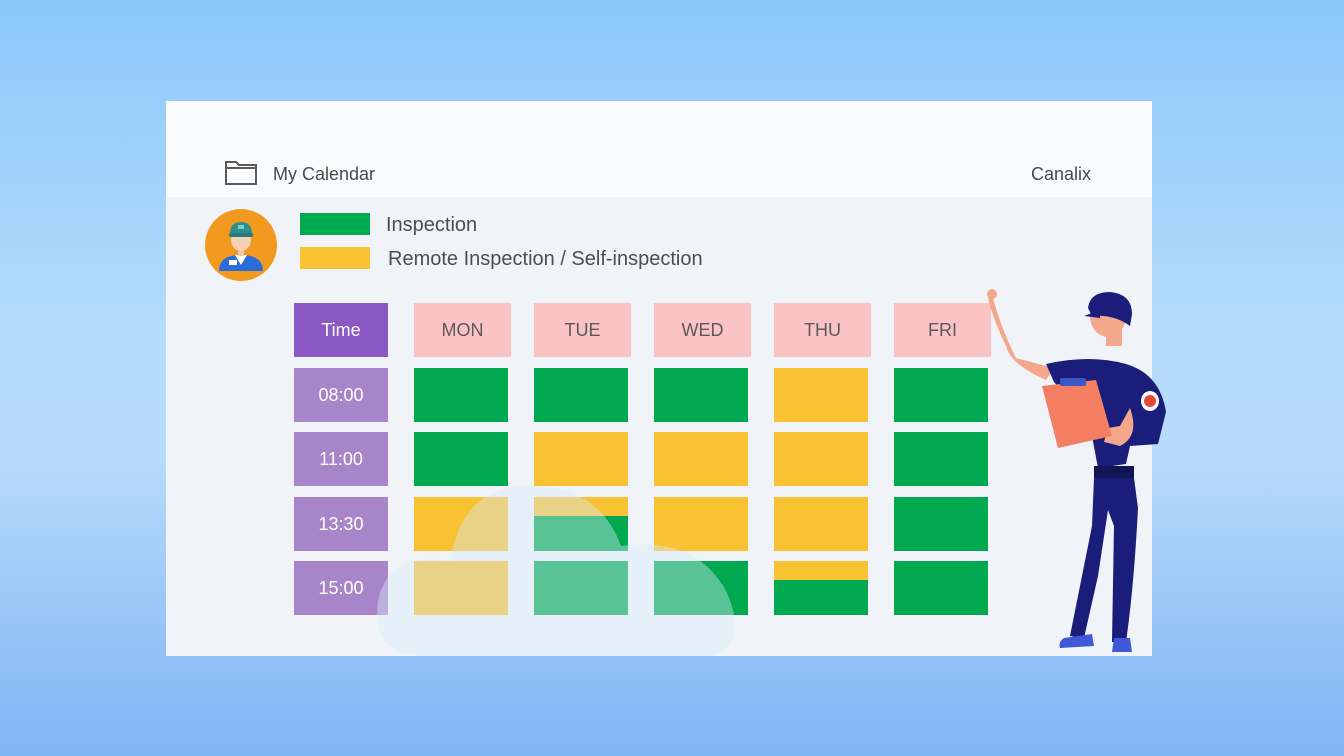 Image resolution: width=1344 pixels, height=756 pixels. Describe the element at coordinates (545, 259) in the screenshot. I see `legend-label-remote: Remote Inspection / Self-inspection` at that location.